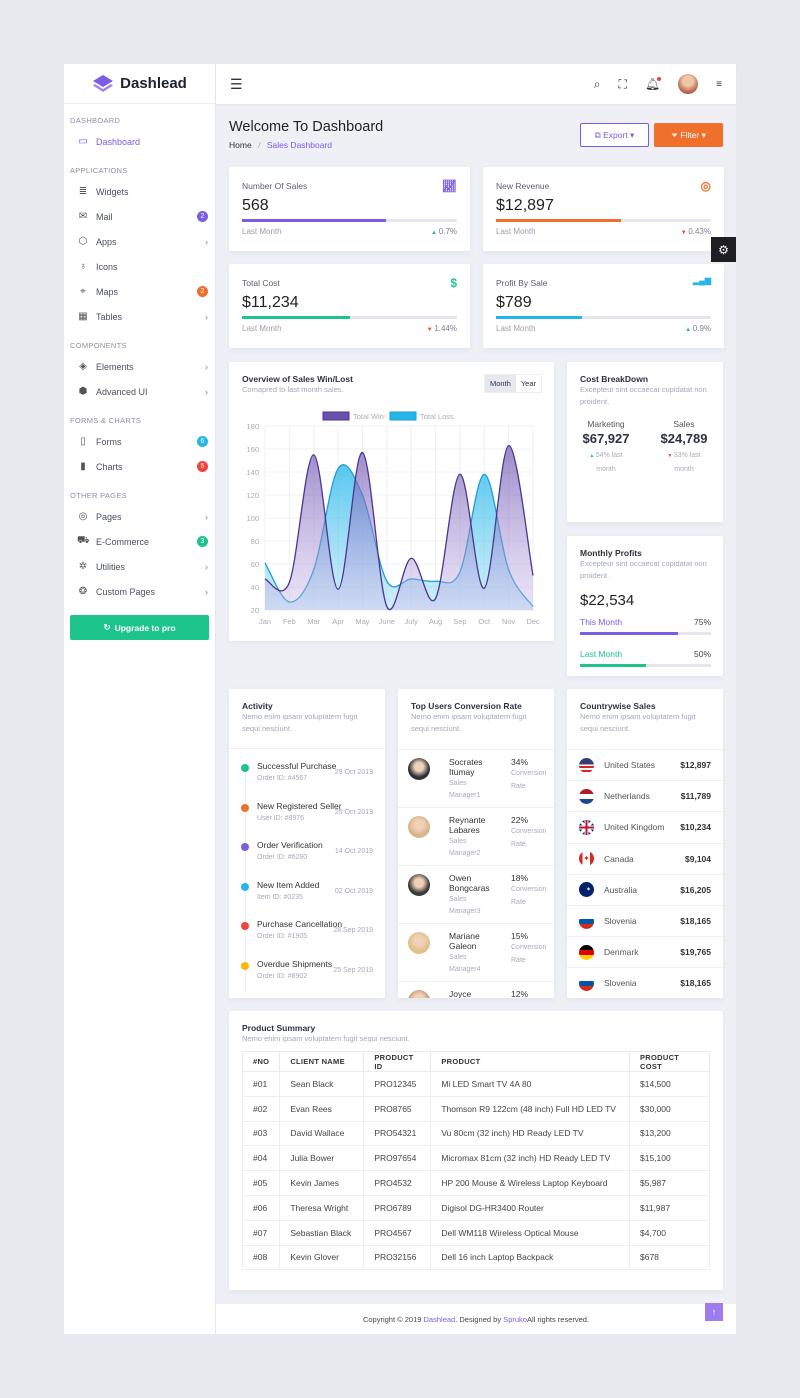  Describe the element at coordinates (695, 889) in the screenshot. I see `country-sales: $16,205` at that location.